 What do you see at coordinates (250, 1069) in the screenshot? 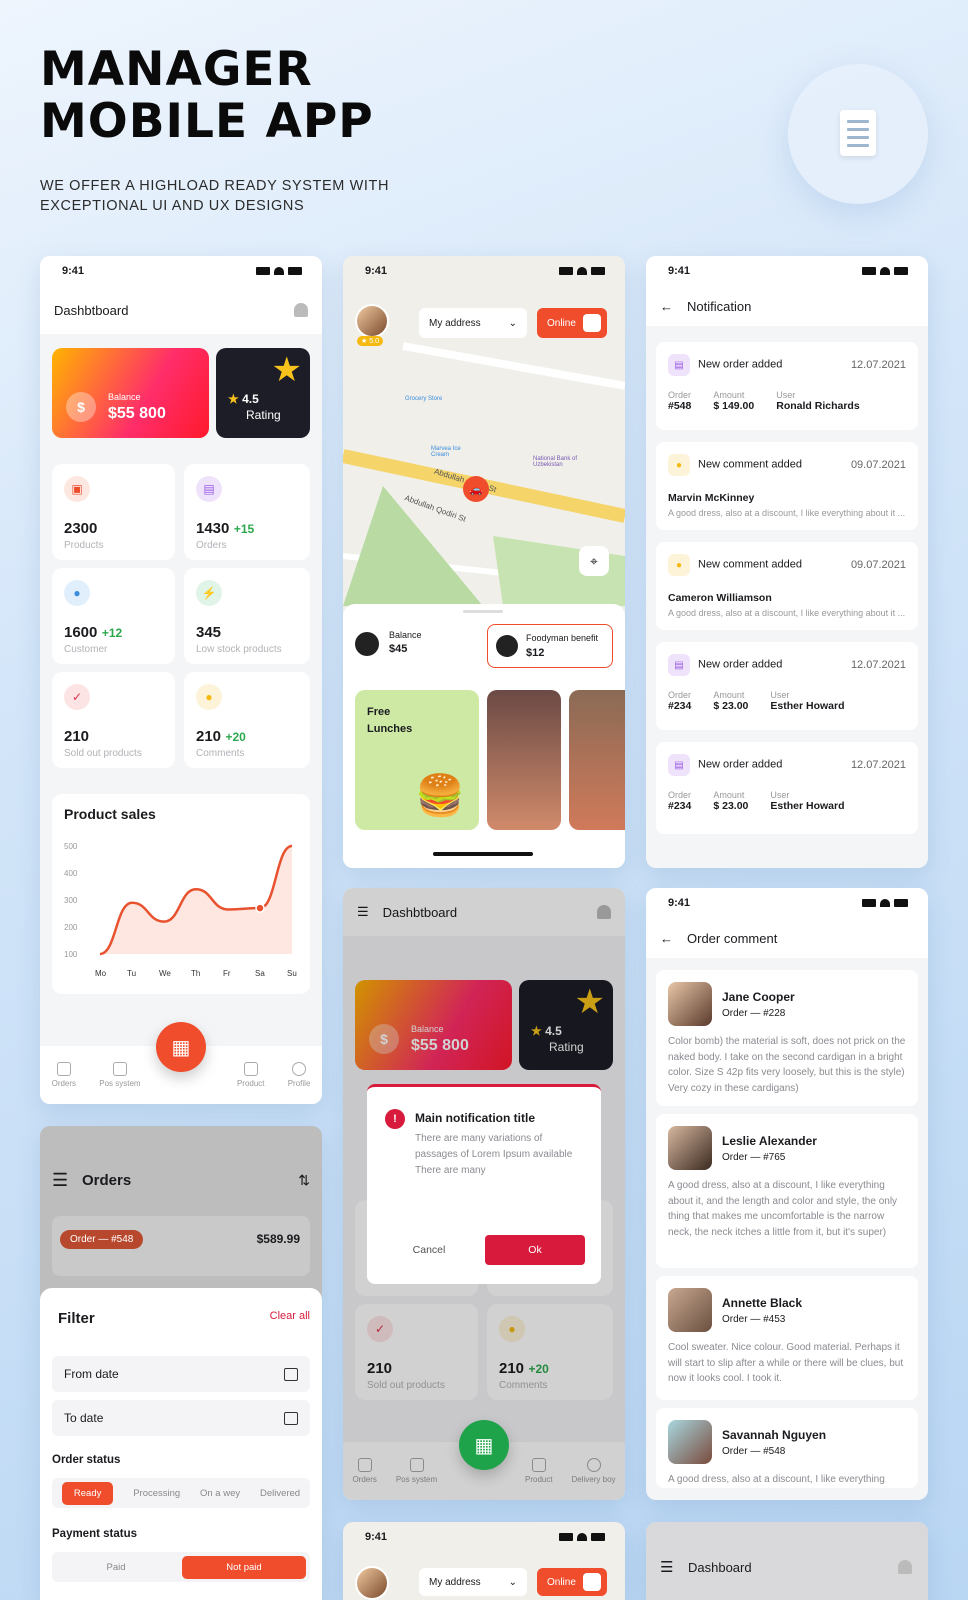
I see `bag-icon` at bounding box center [250, 1069].